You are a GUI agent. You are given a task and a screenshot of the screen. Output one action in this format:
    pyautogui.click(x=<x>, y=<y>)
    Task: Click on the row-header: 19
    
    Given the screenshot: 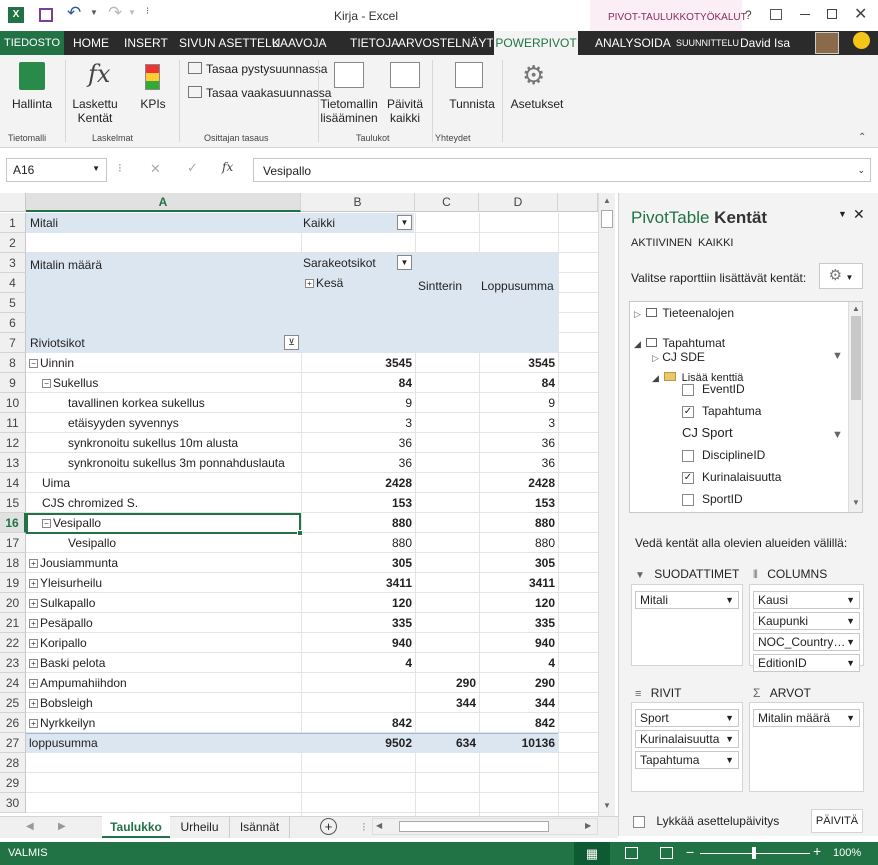 What is the action you would take?
    pyautogui.click(x=13, y=583)
    